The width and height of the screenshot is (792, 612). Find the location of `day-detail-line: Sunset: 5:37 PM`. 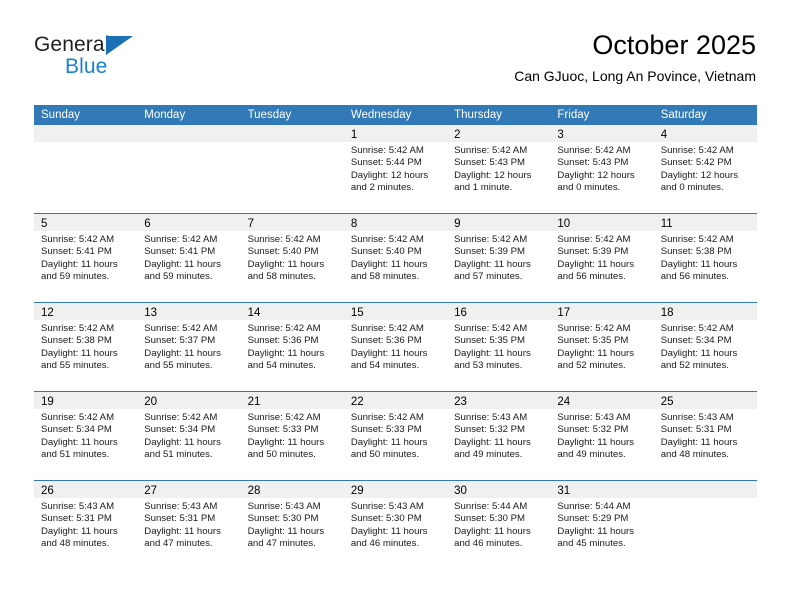

day-detail-line: Sunset: 5:37 PM is located at coordinates (180, 341).